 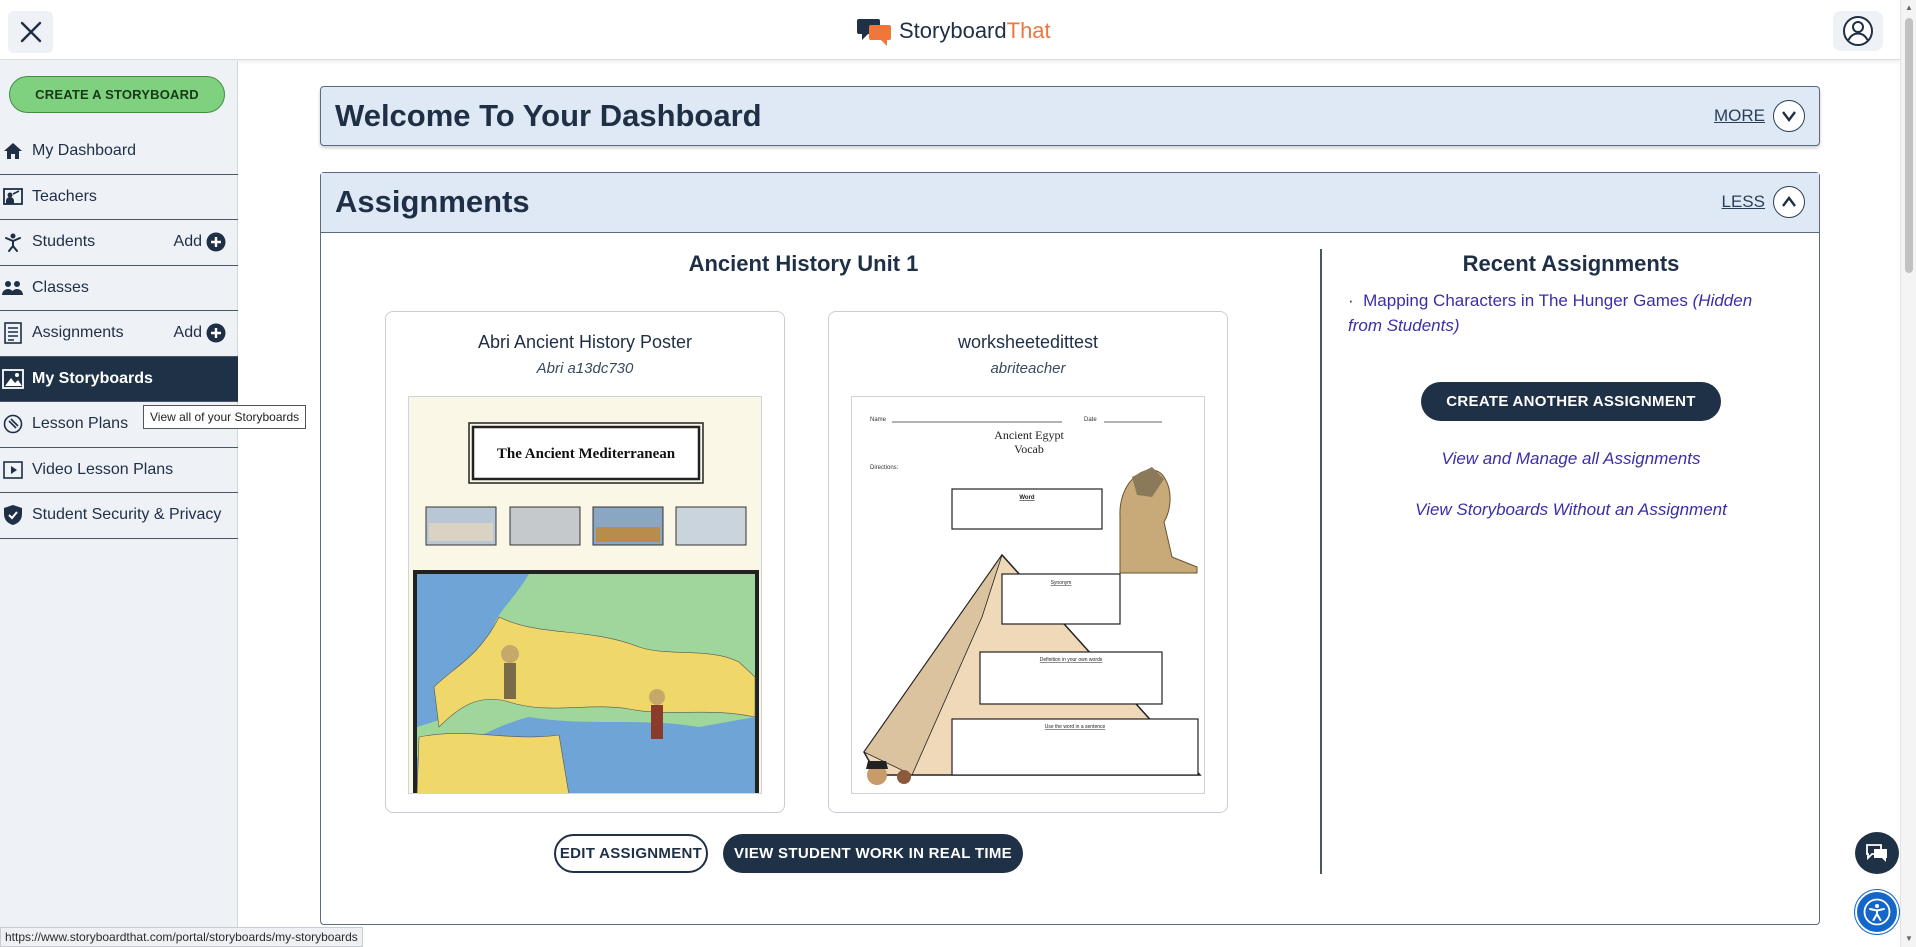 I want to click on chat-icon, so click(x=1876, y=853).